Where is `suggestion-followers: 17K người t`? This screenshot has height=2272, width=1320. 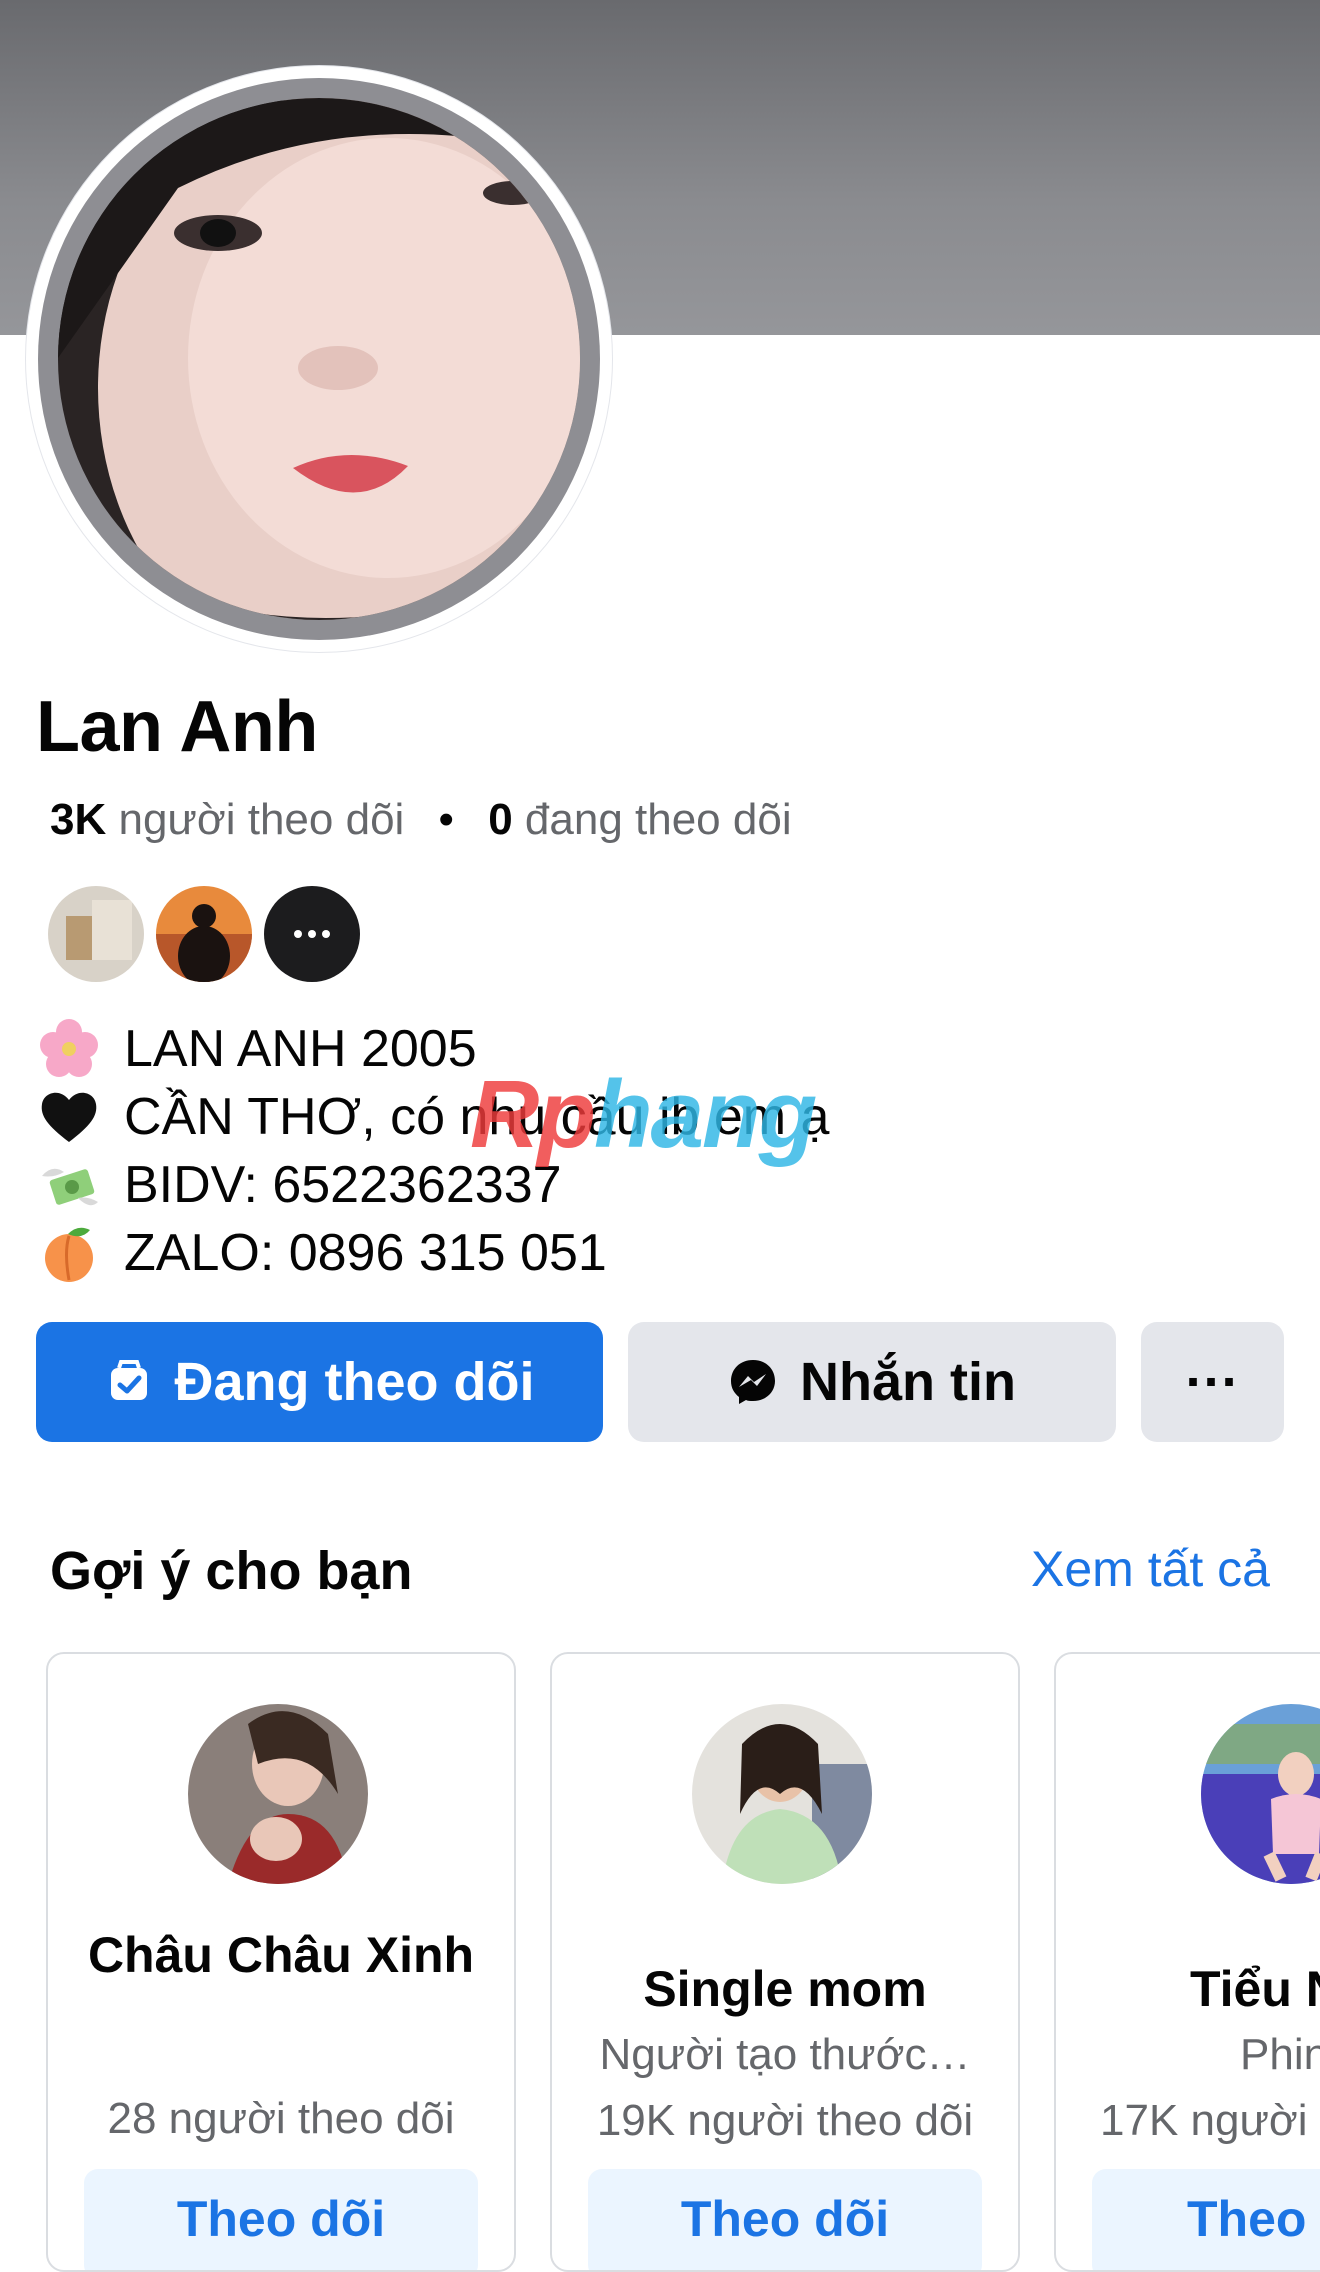
suggestion-followers: 17K người t is located at coordinates (1210, 2120).